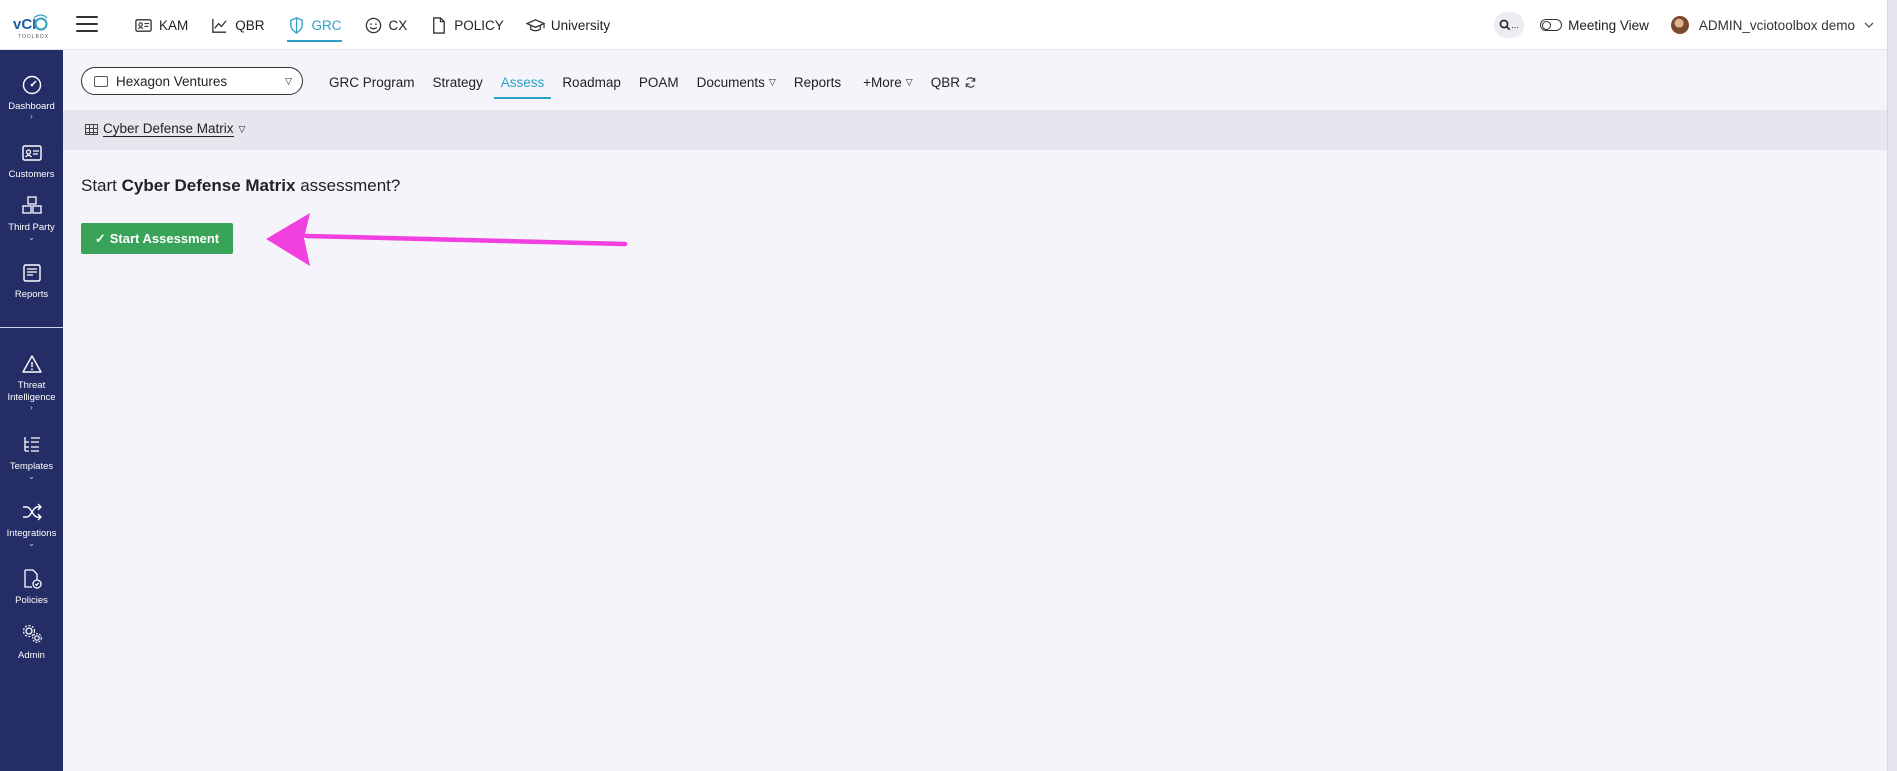  I want to click on tab-more: +More ▽, so click(888, 82).